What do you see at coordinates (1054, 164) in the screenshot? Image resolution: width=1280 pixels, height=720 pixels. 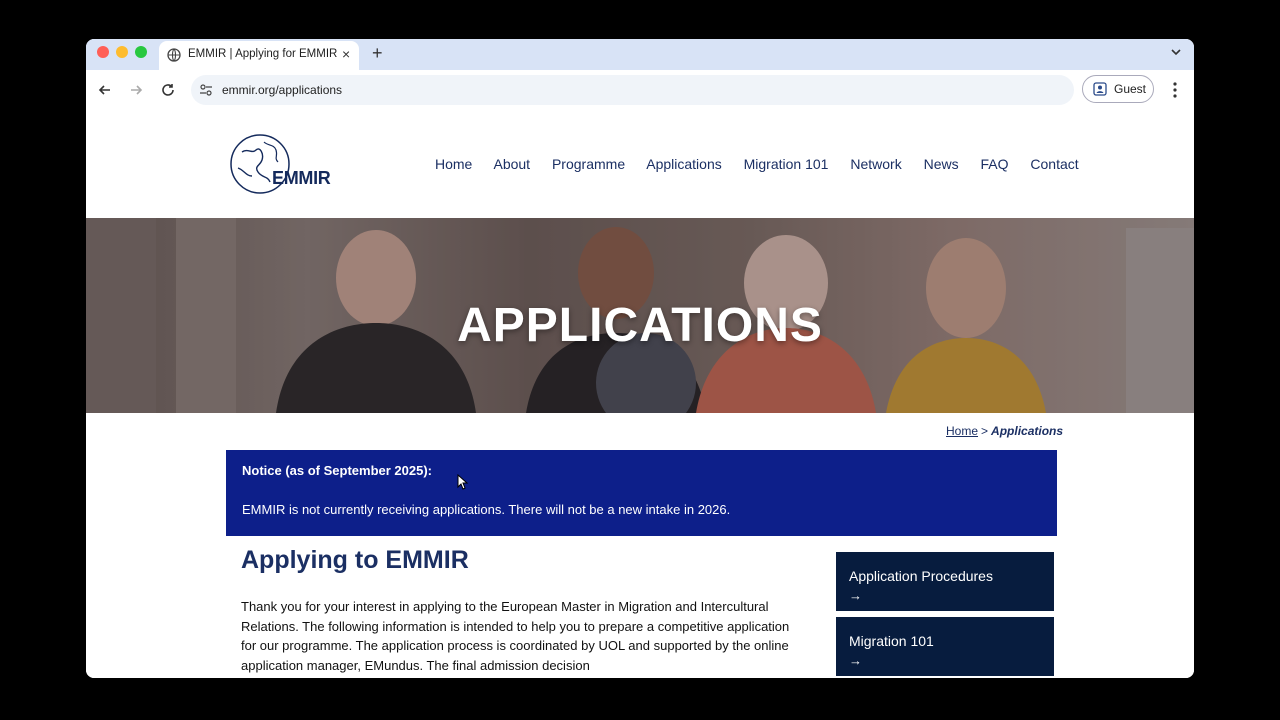 I see `nav-contact: Contact` at bounding box center [1054, 164].